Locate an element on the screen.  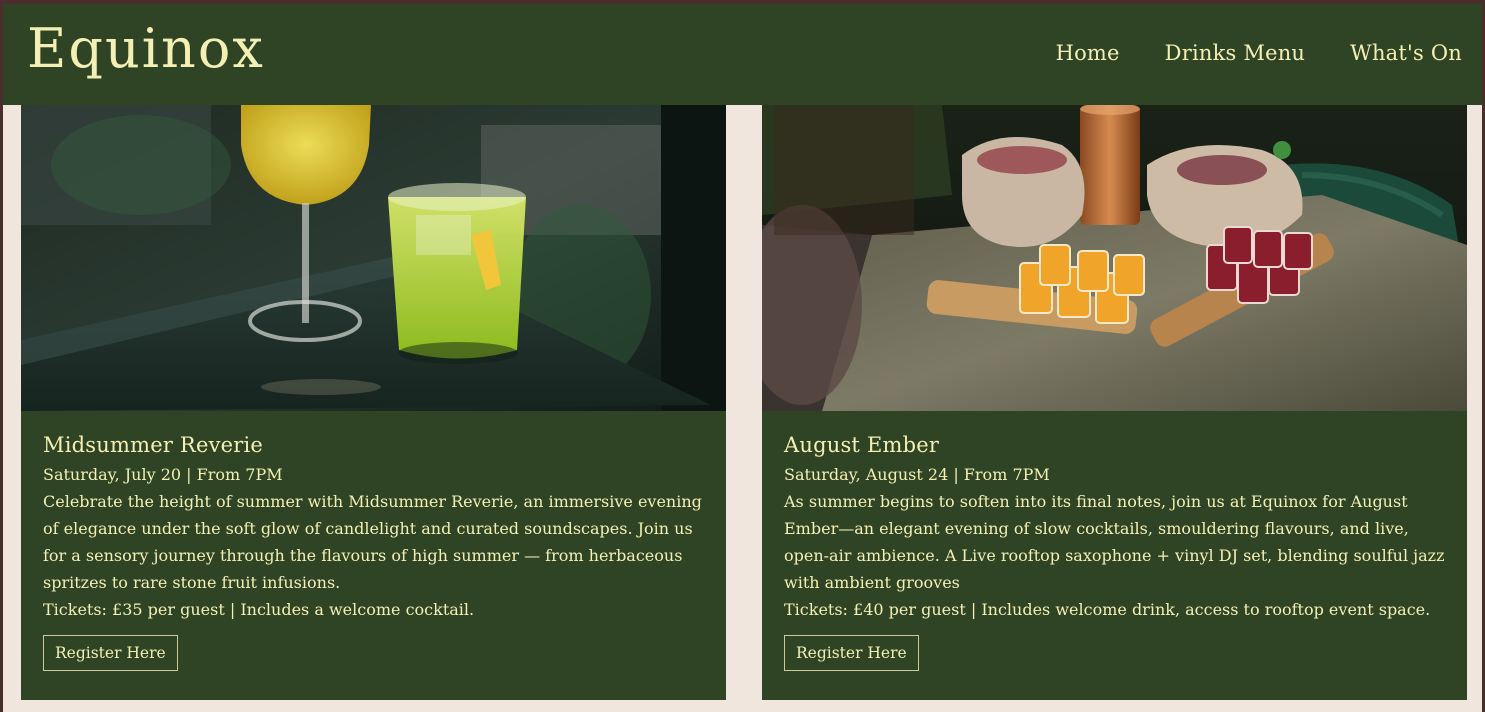
event-title: Midsummer Reverie is located at coordinates (153, 445).